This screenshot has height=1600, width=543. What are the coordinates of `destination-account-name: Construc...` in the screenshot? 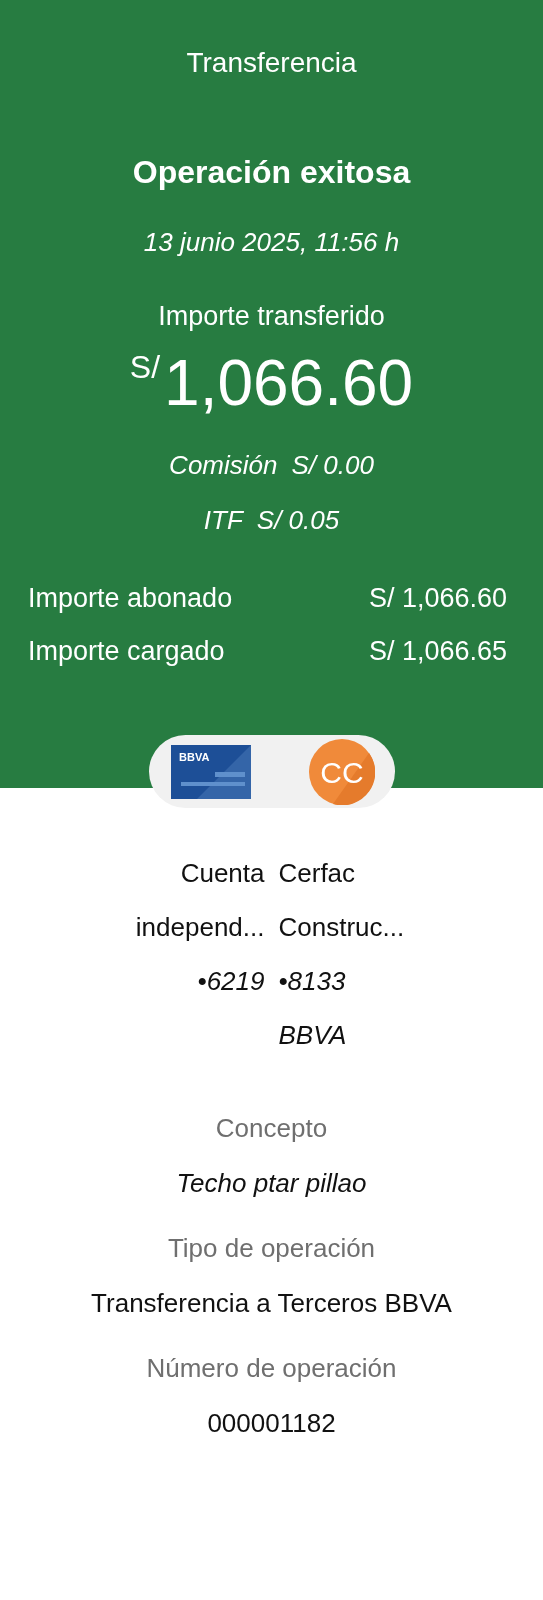 It's located at (341, 927).